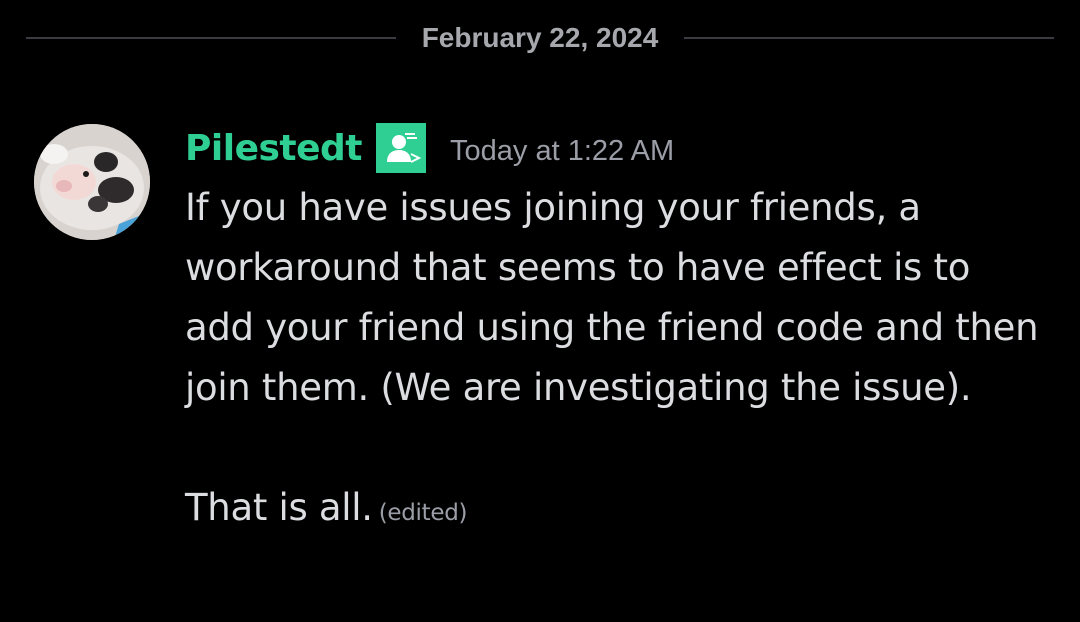 Image resolution: width=1080 pixels, height=622 pixels. I want to click on date-divider: February 22, 2024, so click(540, 38).